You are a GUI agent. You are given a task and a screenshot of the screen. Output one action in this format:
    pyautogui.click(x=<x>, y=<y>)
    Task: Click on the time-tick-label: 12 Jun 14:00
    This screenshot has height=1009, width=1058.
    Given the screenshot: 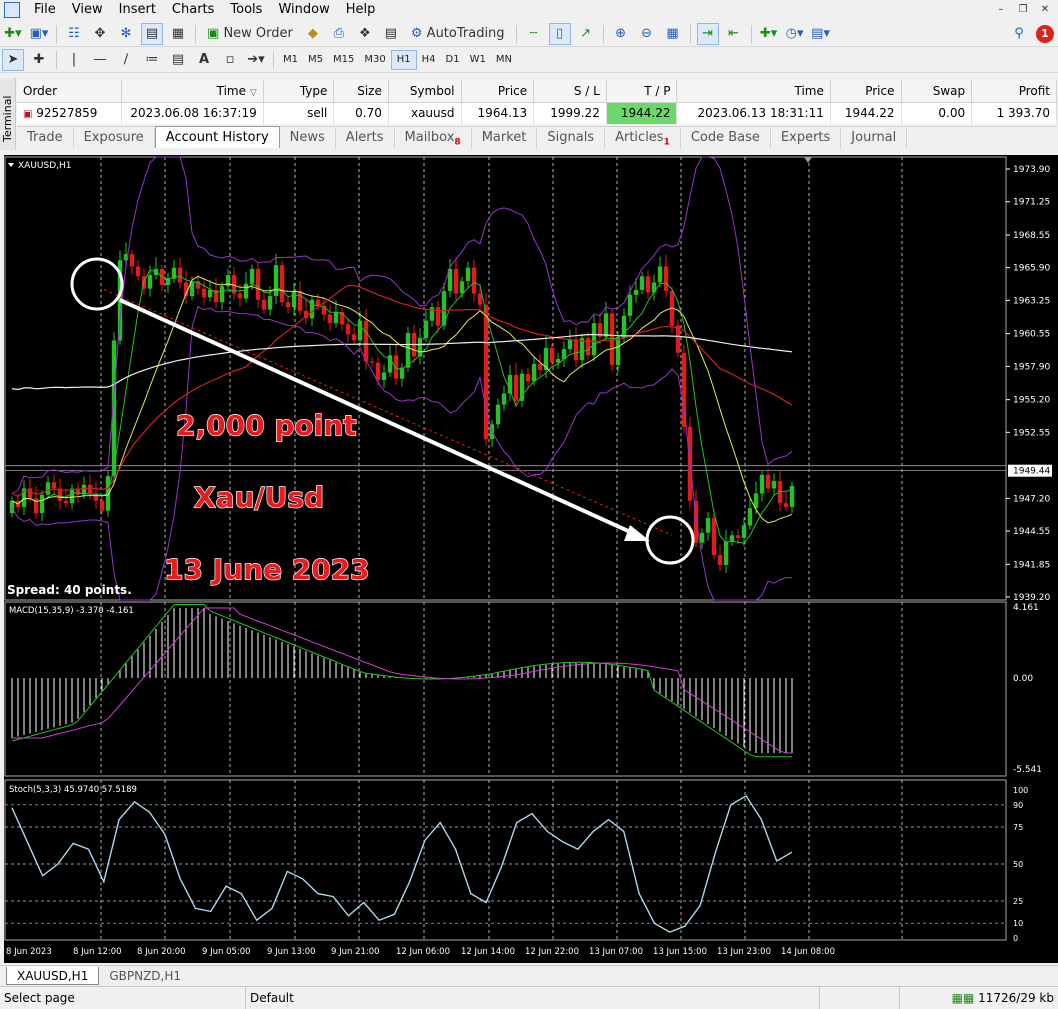 What is the action you would take?
    pyautogui.click(x=488, y=952)
    